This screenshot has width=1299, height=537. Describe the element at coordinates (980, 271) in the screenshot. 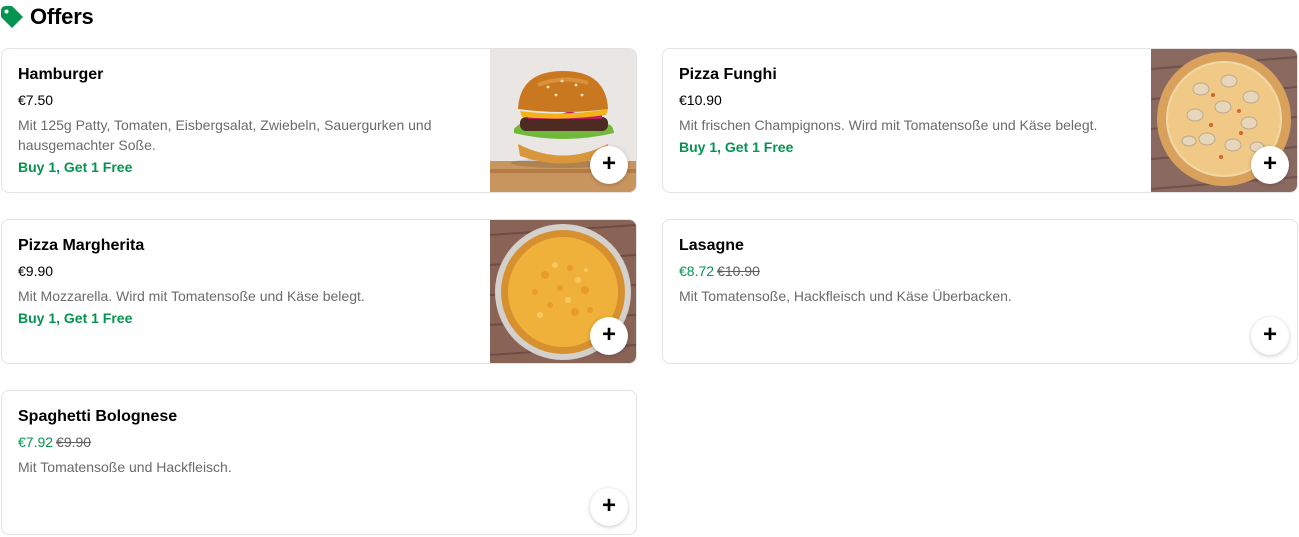

I see `item-price: €8.72 €10.90` at that location.